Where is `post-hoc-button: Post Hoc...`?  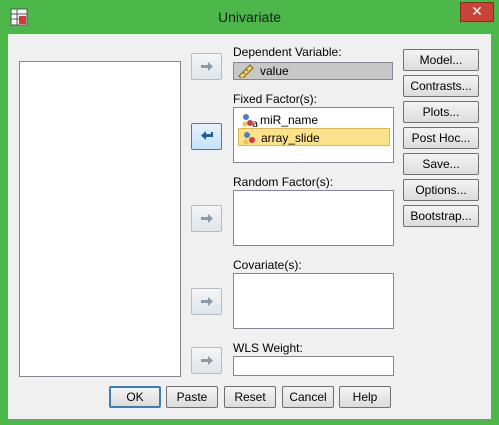
post-hoc-button: Post Hoc... is located at coordinates (441, 138).